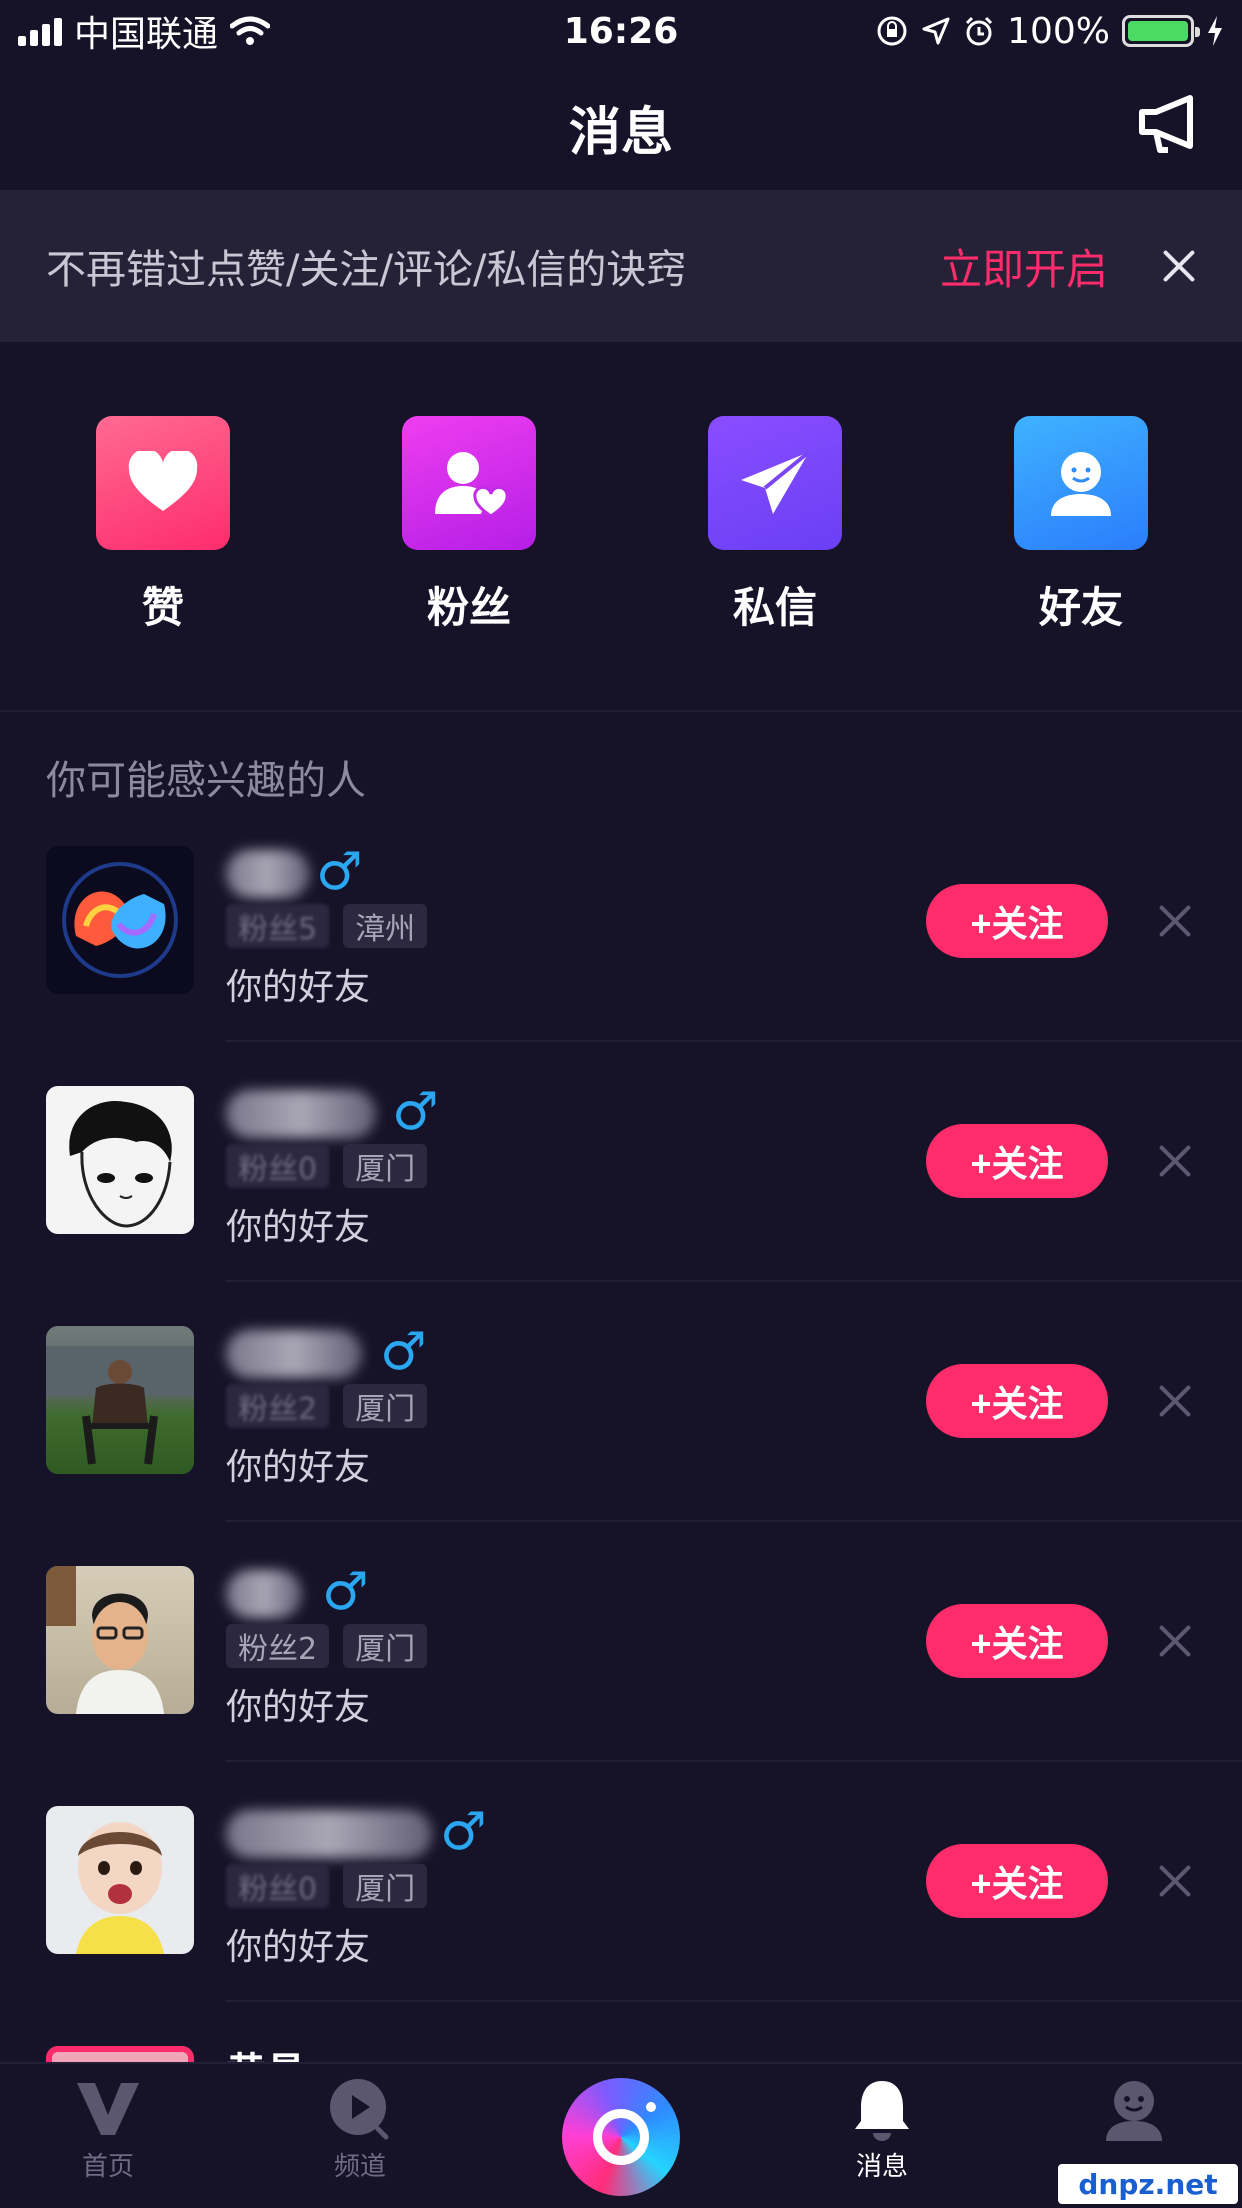 Image resolution: width=1242 pixels, height=2208 pixels. I want to click on fans-count-tag: 粉丝5, so click(278, 926).